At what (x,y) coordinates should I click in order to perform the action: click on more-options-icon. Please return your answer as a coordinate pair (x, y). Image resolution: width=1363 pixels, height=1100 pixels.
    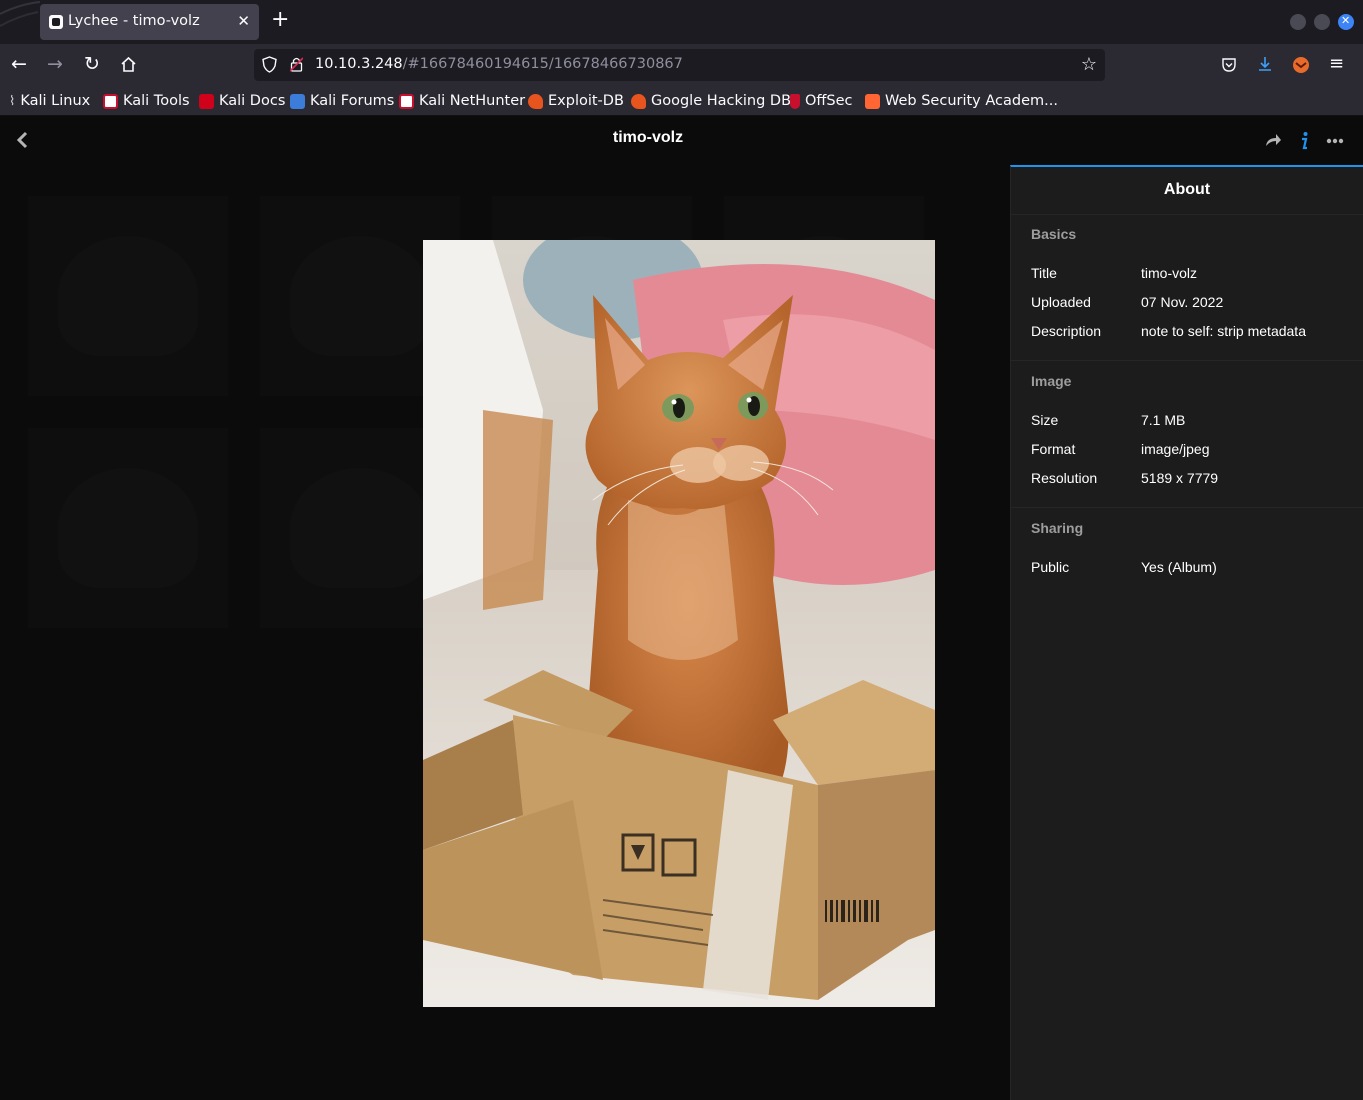
    Looking at the image, I should click on (1335, 148).